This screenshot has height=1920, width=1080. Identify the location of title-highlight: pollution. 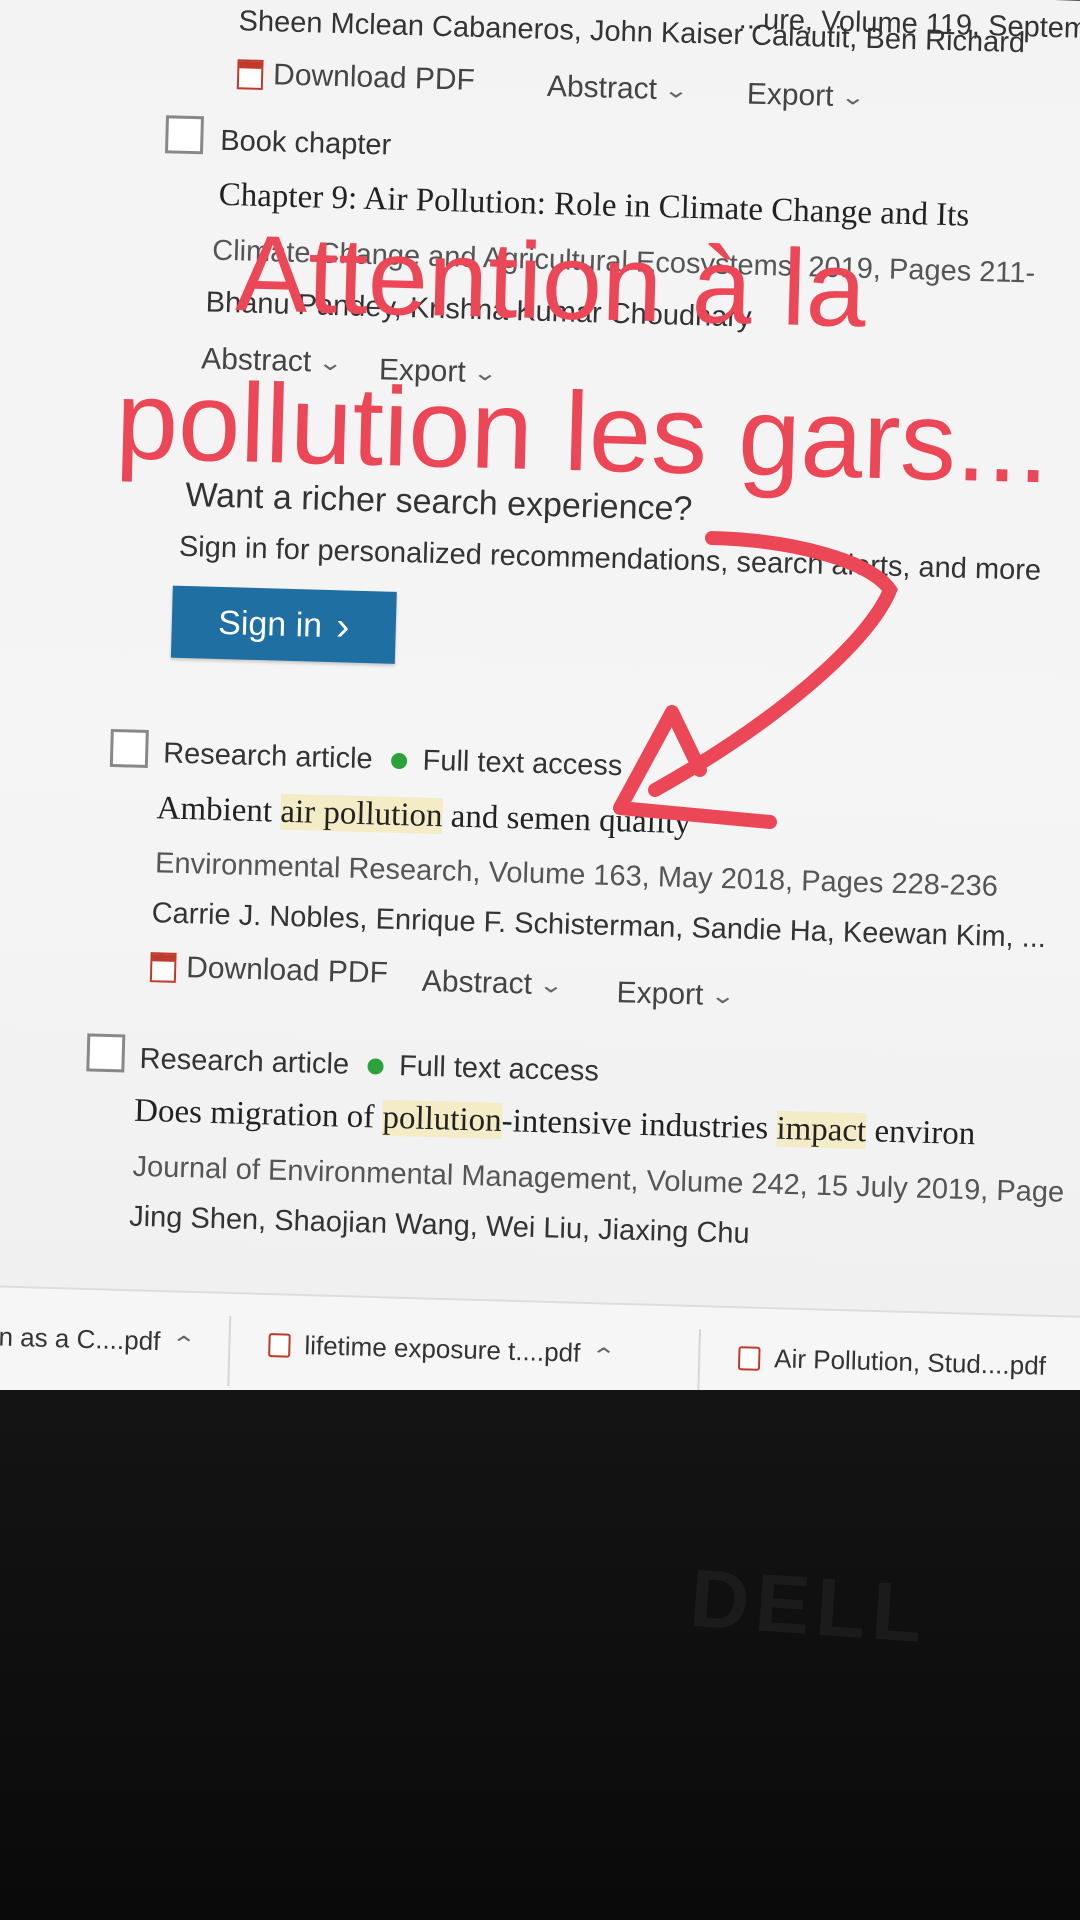
(442, 1119).